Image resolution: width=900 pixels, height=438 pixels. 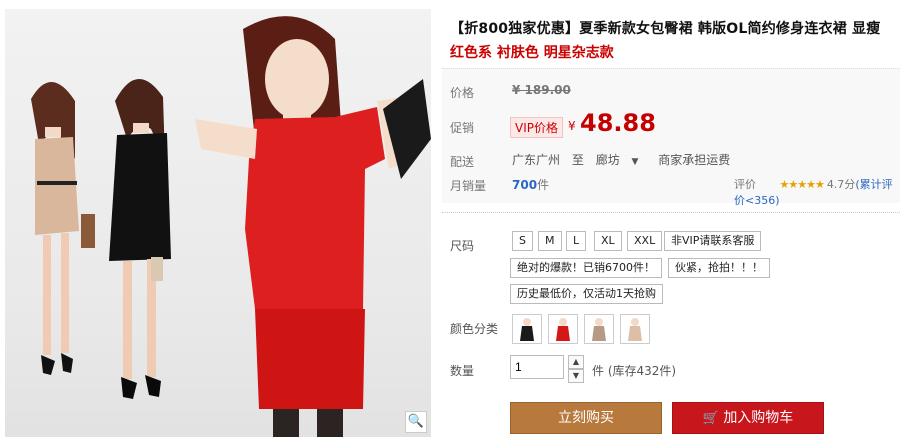 I want to click on size-option-xl: XL, so click(x=608, y=241).